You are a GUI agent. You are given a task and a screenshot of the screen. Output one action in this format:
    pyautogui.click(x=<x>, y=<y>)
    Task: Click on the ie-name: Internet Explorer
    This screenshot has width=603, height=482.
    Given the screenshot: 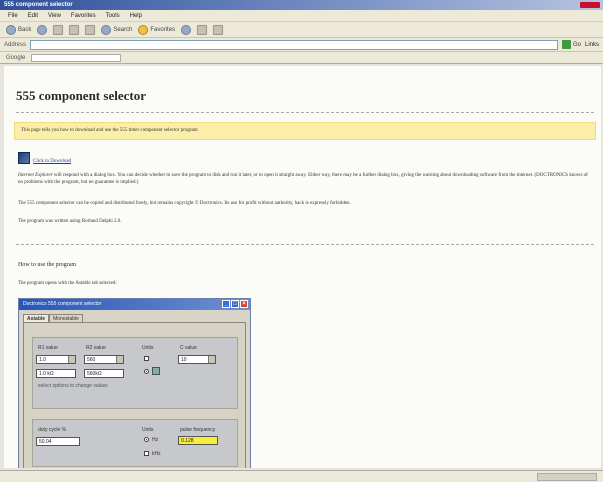 What is the action you would take?
    pyautogui.click(x=35, y=175)
    